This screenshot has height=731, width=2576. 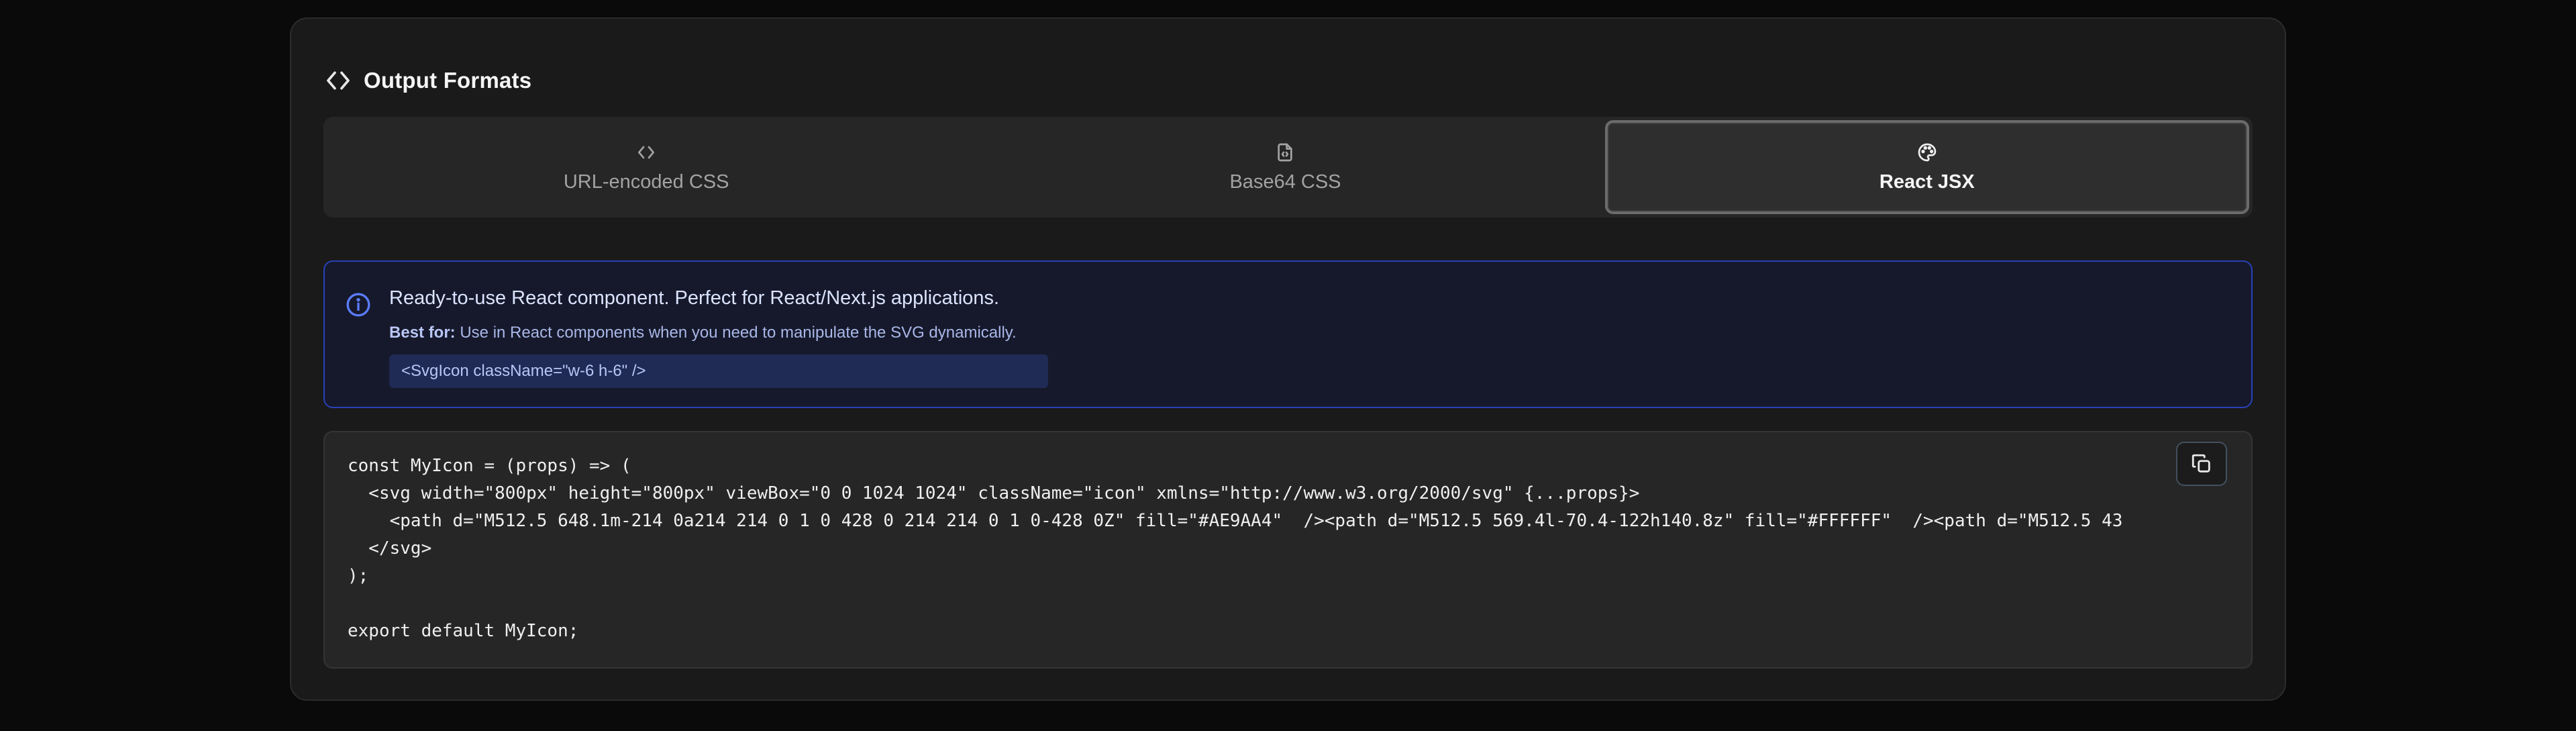 I want to click on tab-label: URL-encoded CSS, so click(x=646, y=181).